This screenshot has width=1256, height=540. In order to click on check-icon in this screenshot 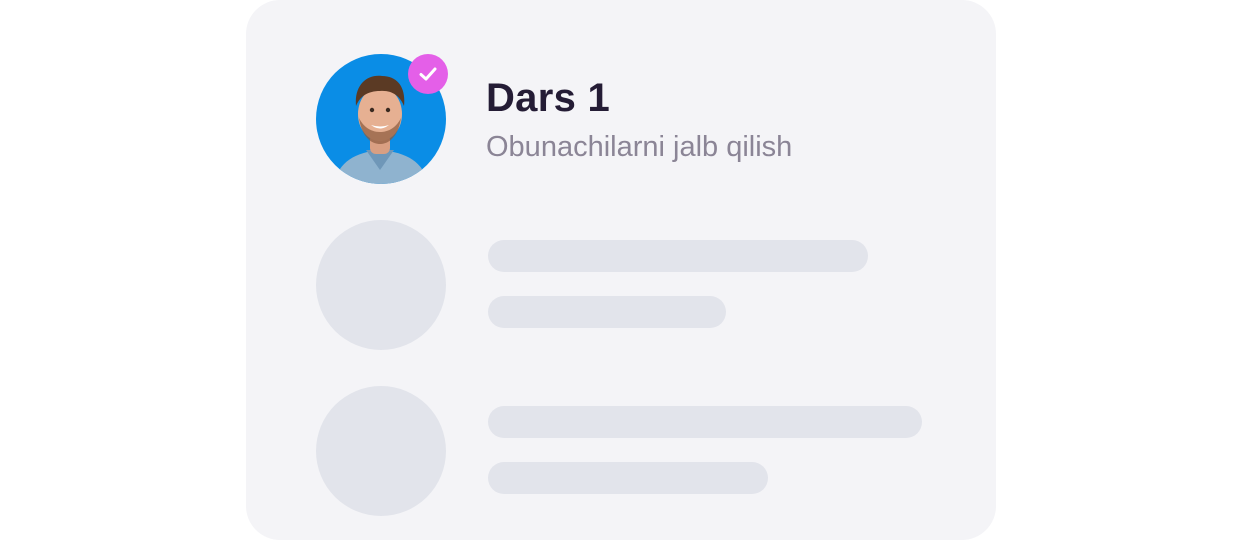, I will do `click(428, 74)`.